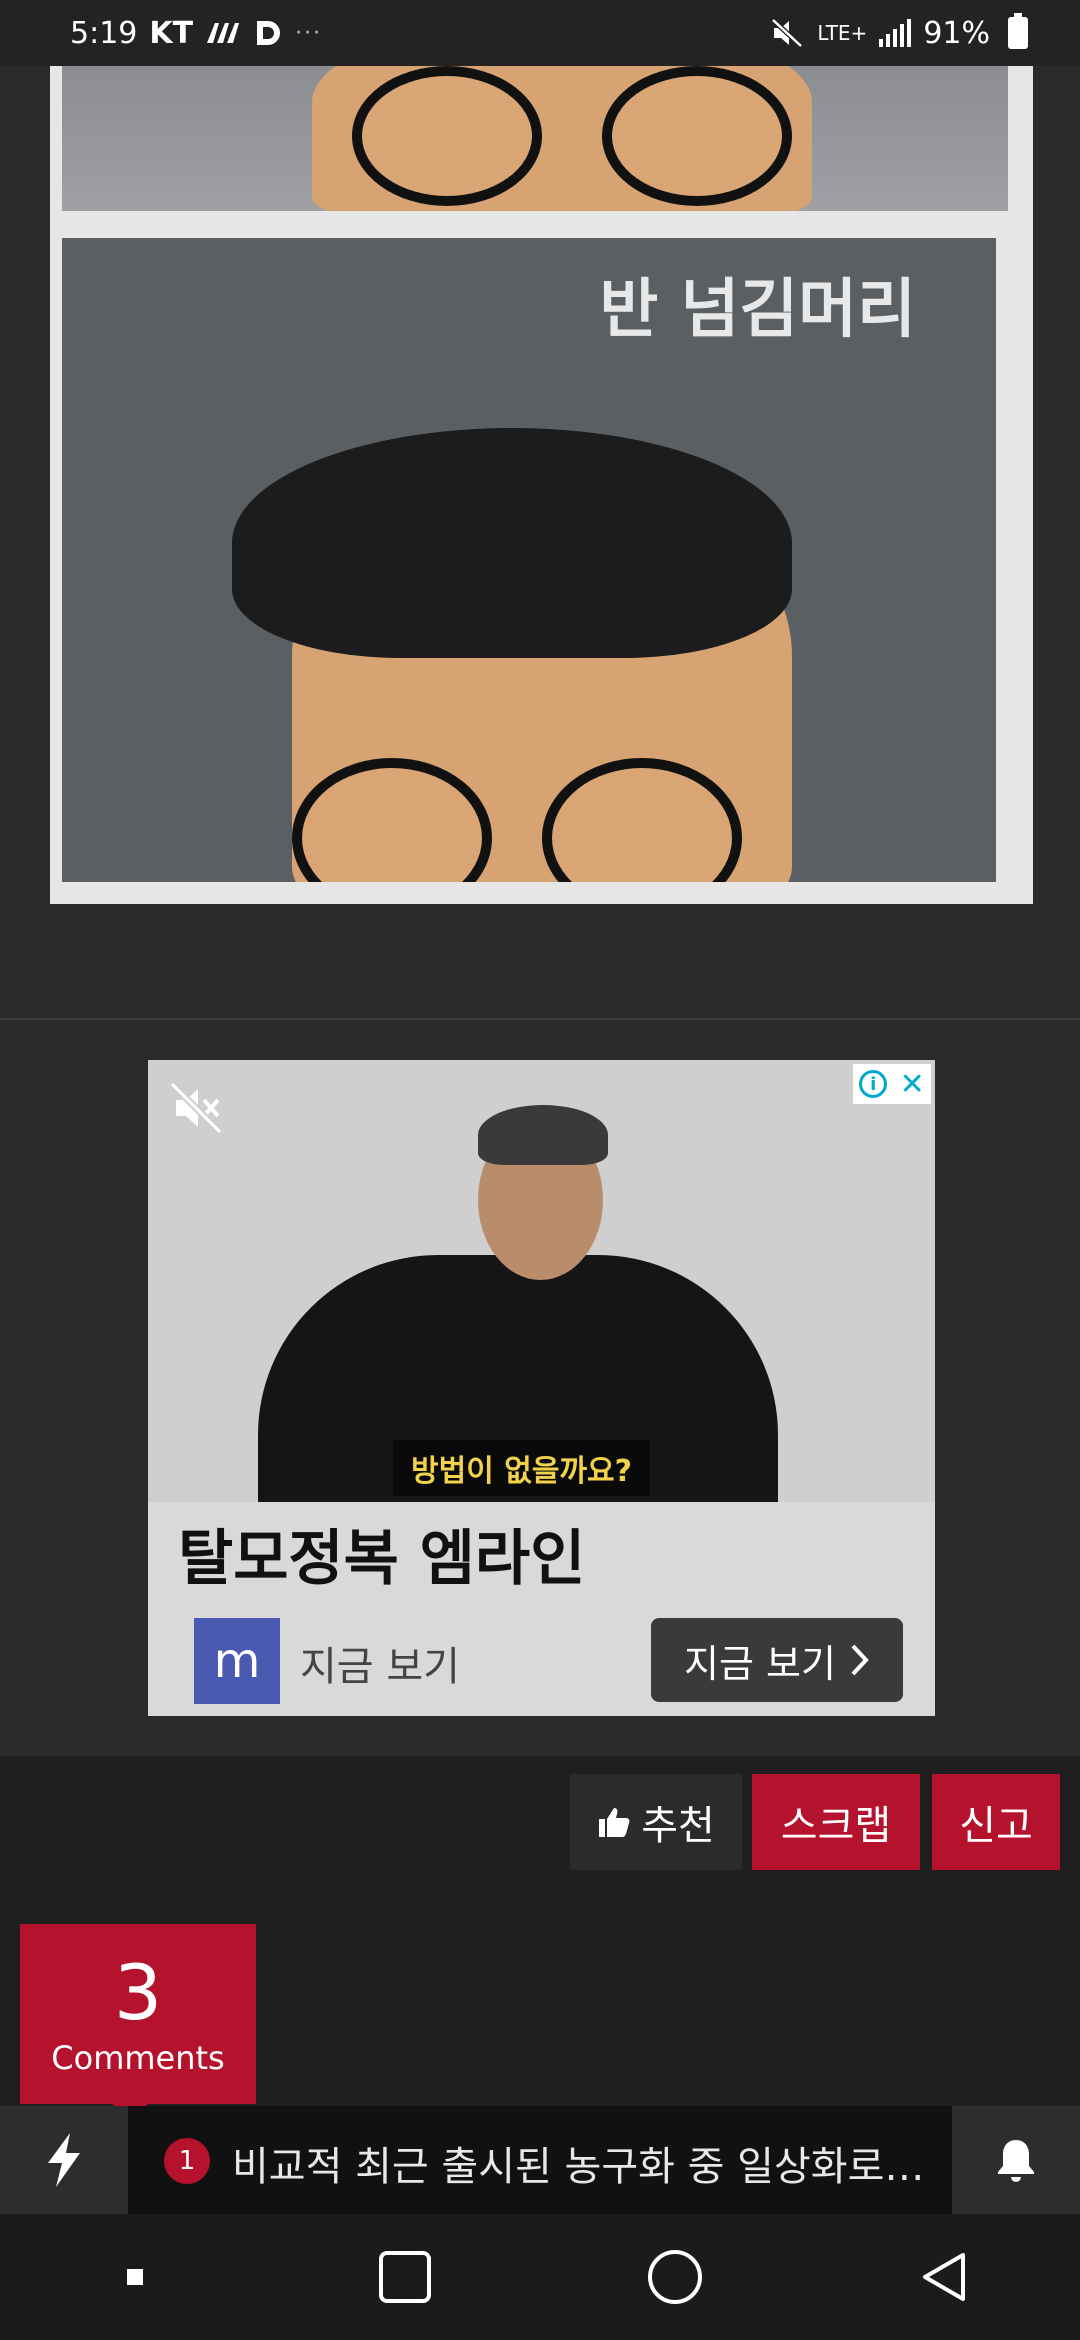 Image resolution: width=1080 pixels, height=2340 pixels. I want to click on ad-cta-button: 지금 보기, so click(777, 1660).